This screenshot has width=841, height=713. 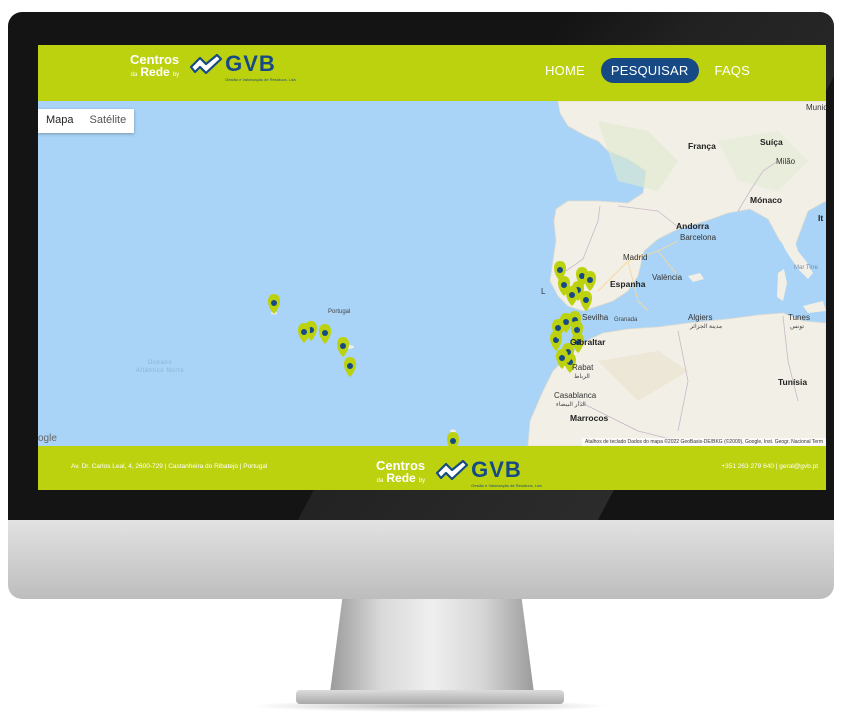 I want to click on label-algiers-ar: مدينة الجزائر, so click(x=706, y=327).